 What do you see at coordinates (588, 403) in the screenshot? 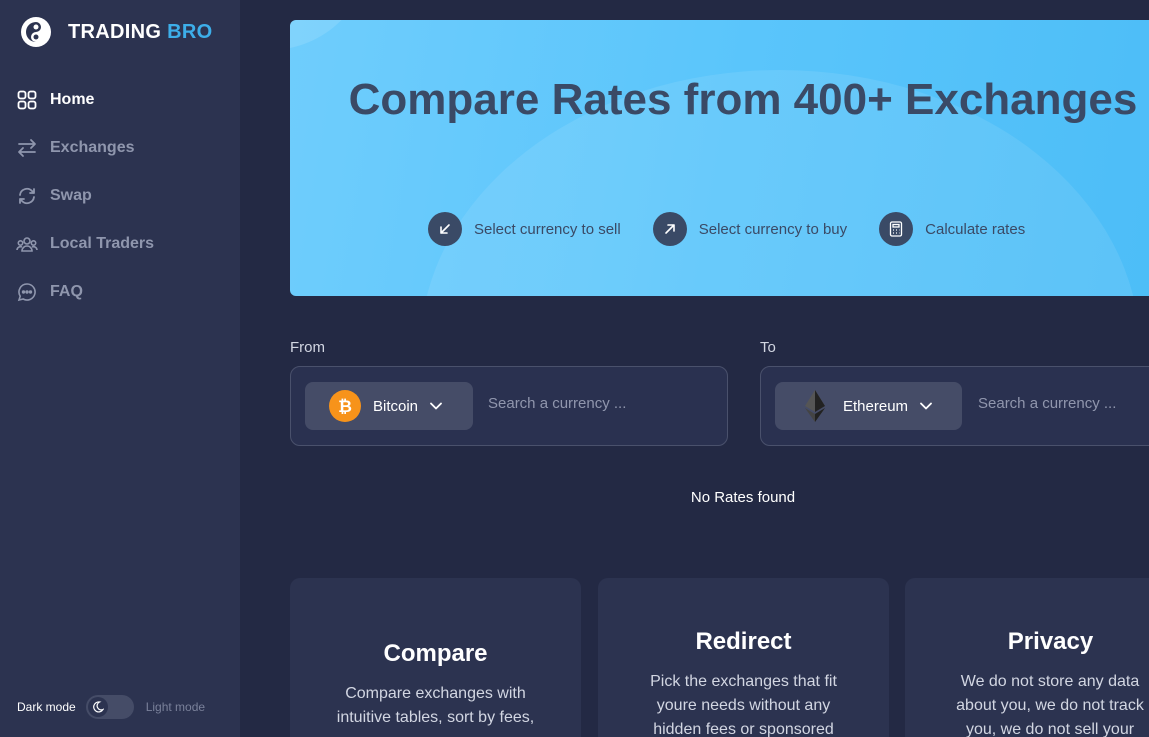
I see `from-search-input` at bounding box center [588, 403].